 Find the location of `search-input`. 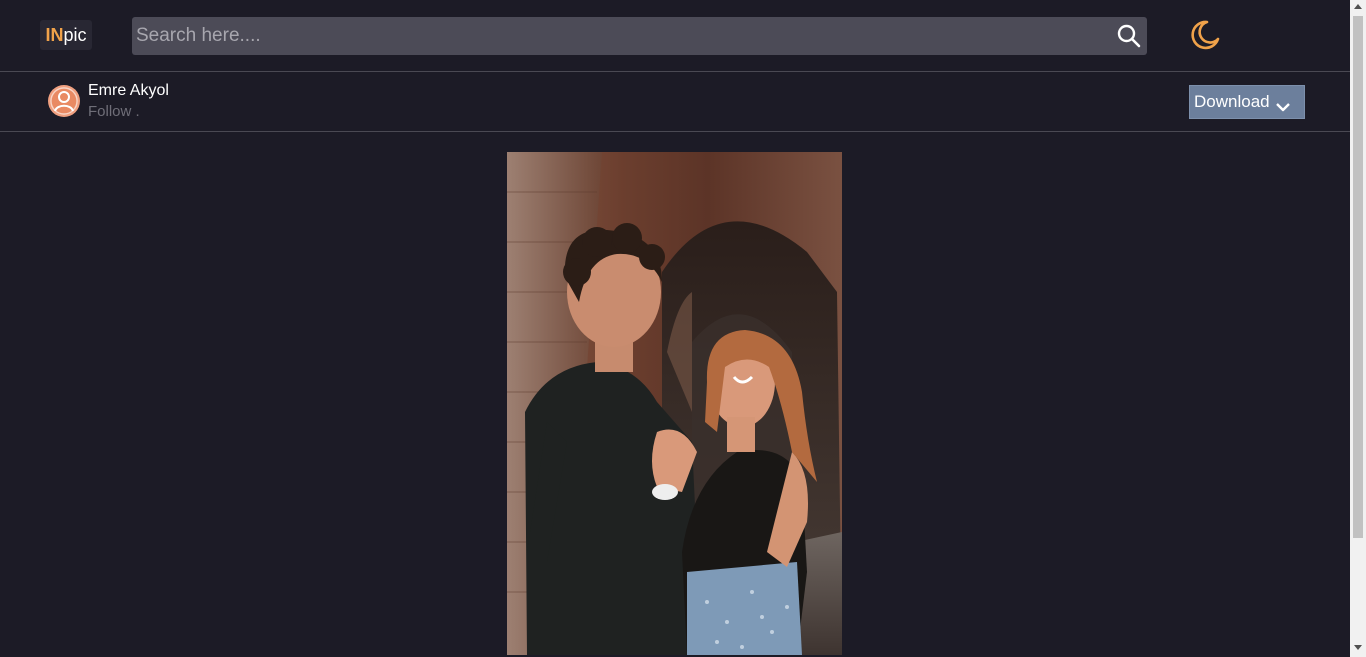

search-input is located at coordinates (617, 36).